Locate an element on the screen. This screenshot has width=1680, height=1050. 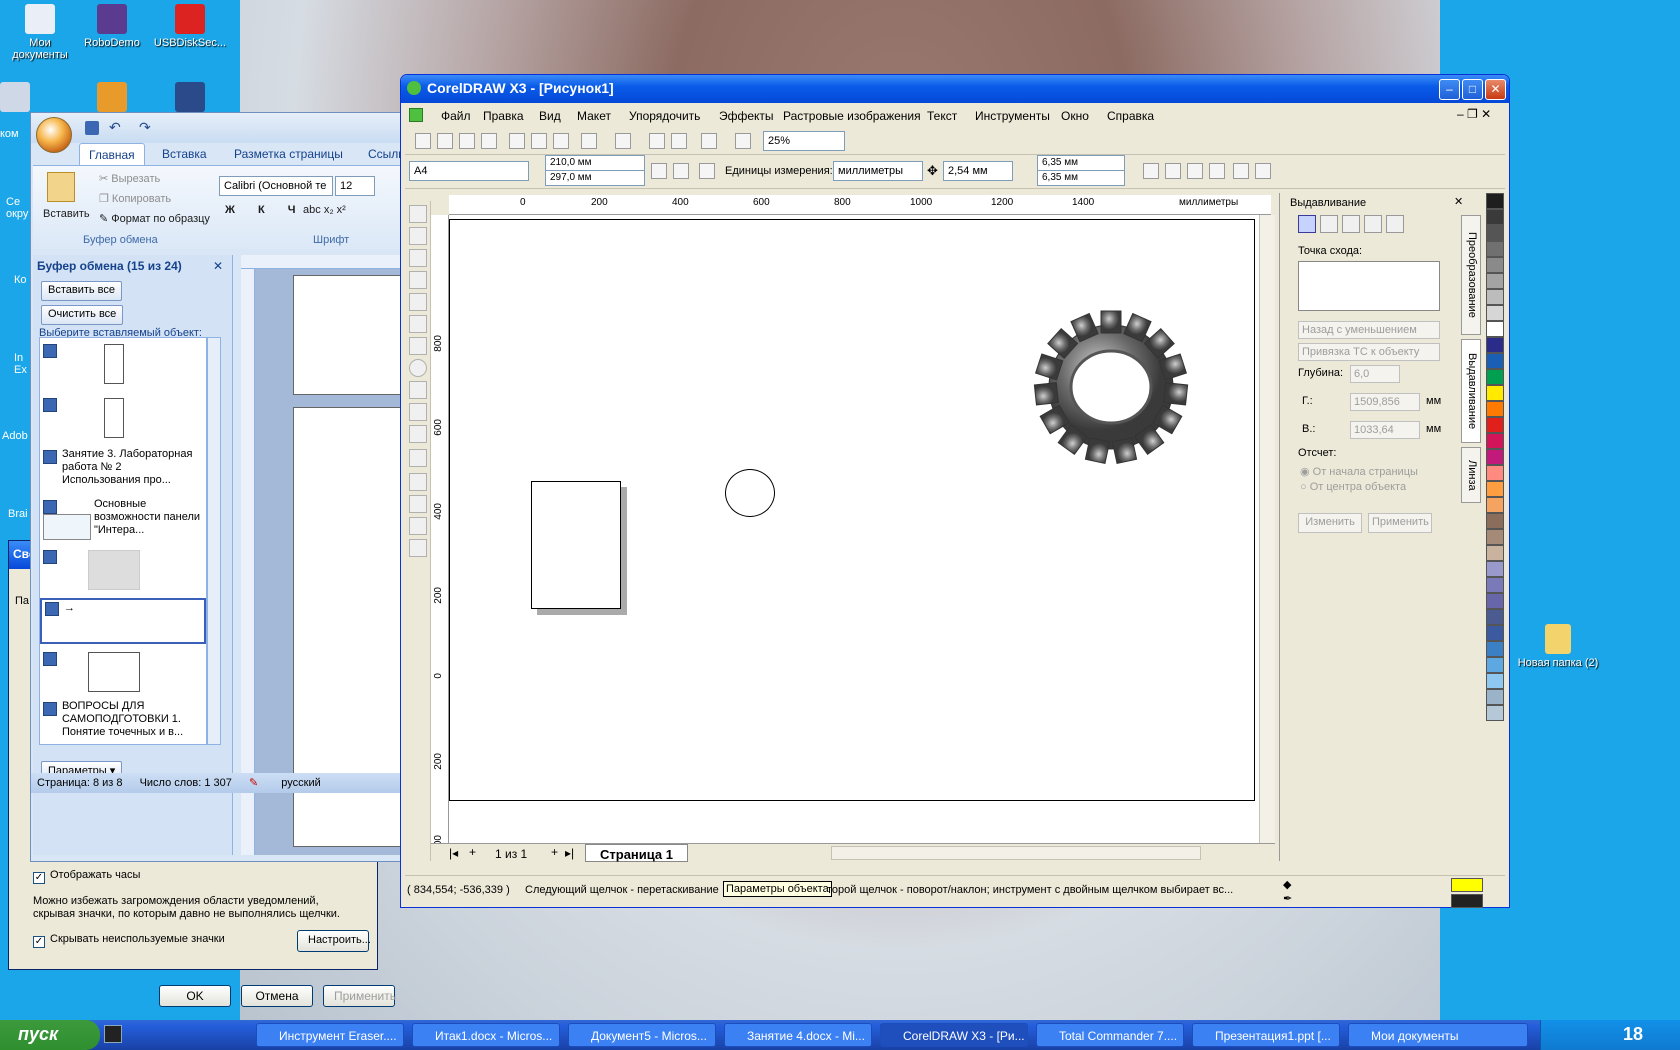
bold-button: Ж is located at coordinates (235, 210).